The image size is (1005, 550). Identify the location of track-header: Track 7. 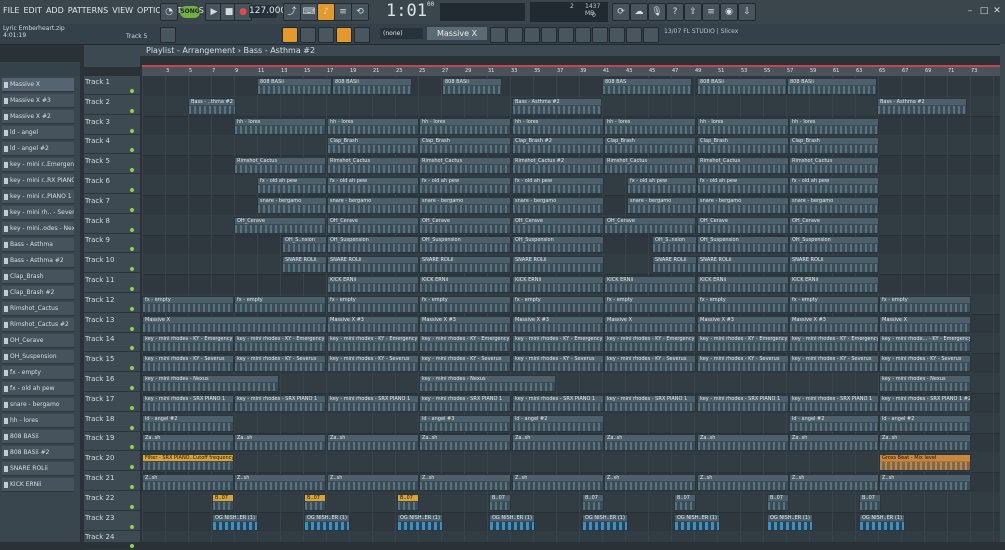
(112, 204).